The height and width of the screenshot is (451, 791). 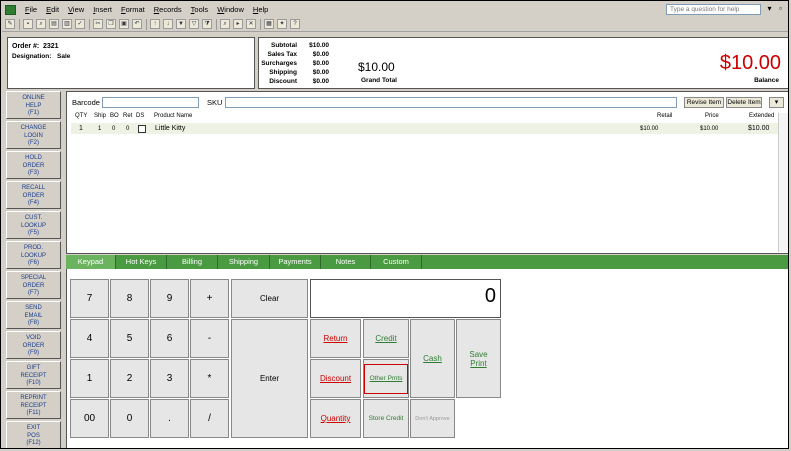 What do you see at coordinates (33, 225) in the screenshot?
I see `customer-lookup-button: CUST. LOOKUP (F5)` at bounding box center [33, 225].